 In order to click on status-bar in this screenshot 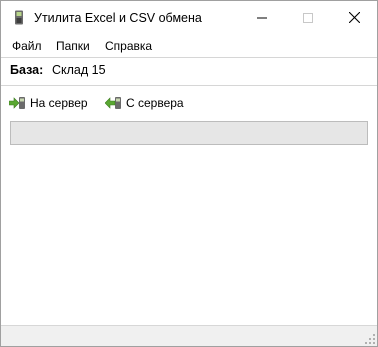, I will do `click(189, 335)`.